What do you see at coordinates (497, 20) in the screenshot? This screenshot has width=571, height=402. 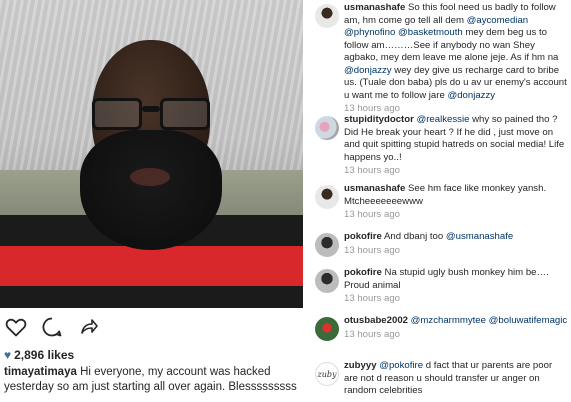 I see `mention-link: @aycomedian` at bounding box center [497, 20].